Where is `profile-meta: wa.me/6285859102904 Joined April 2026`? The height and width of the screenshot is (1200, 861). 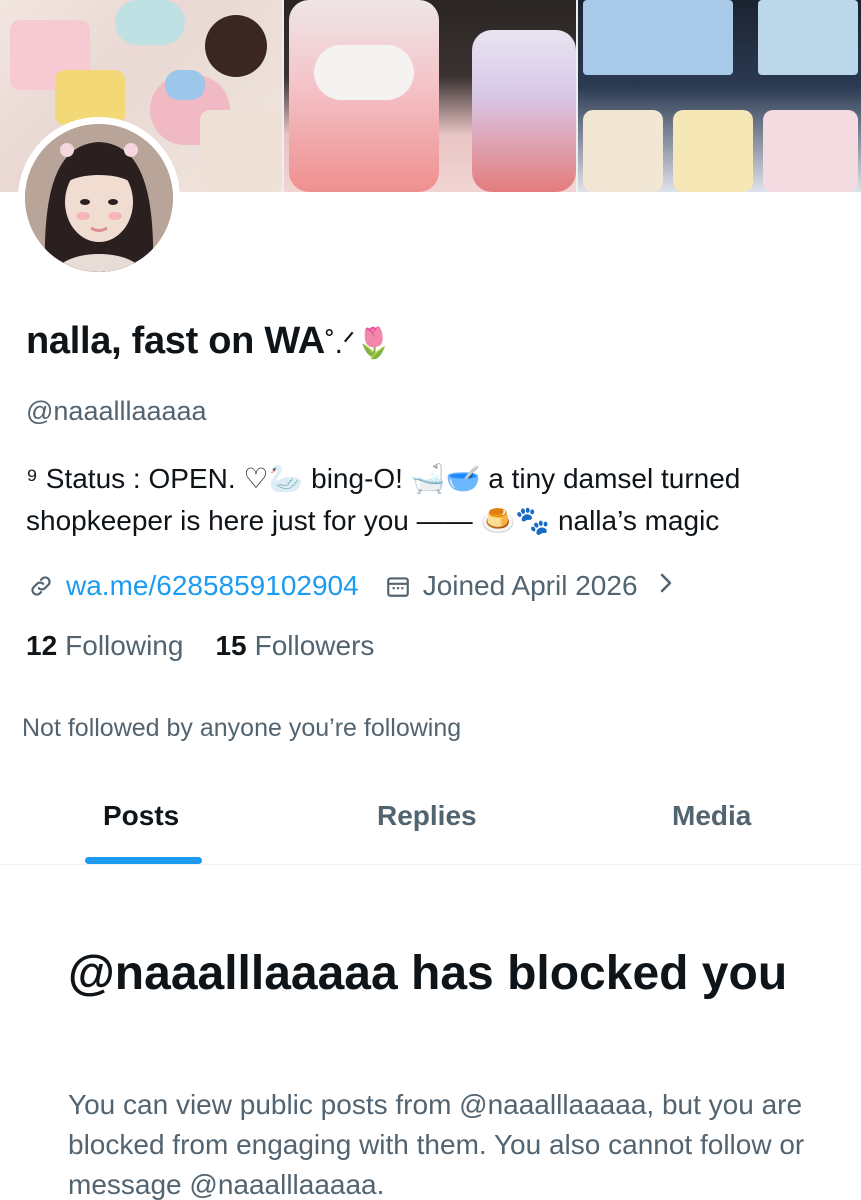 profile-meta: wa.me/6285859102904 Joined April 2026 is located at coordinates (351, 586).